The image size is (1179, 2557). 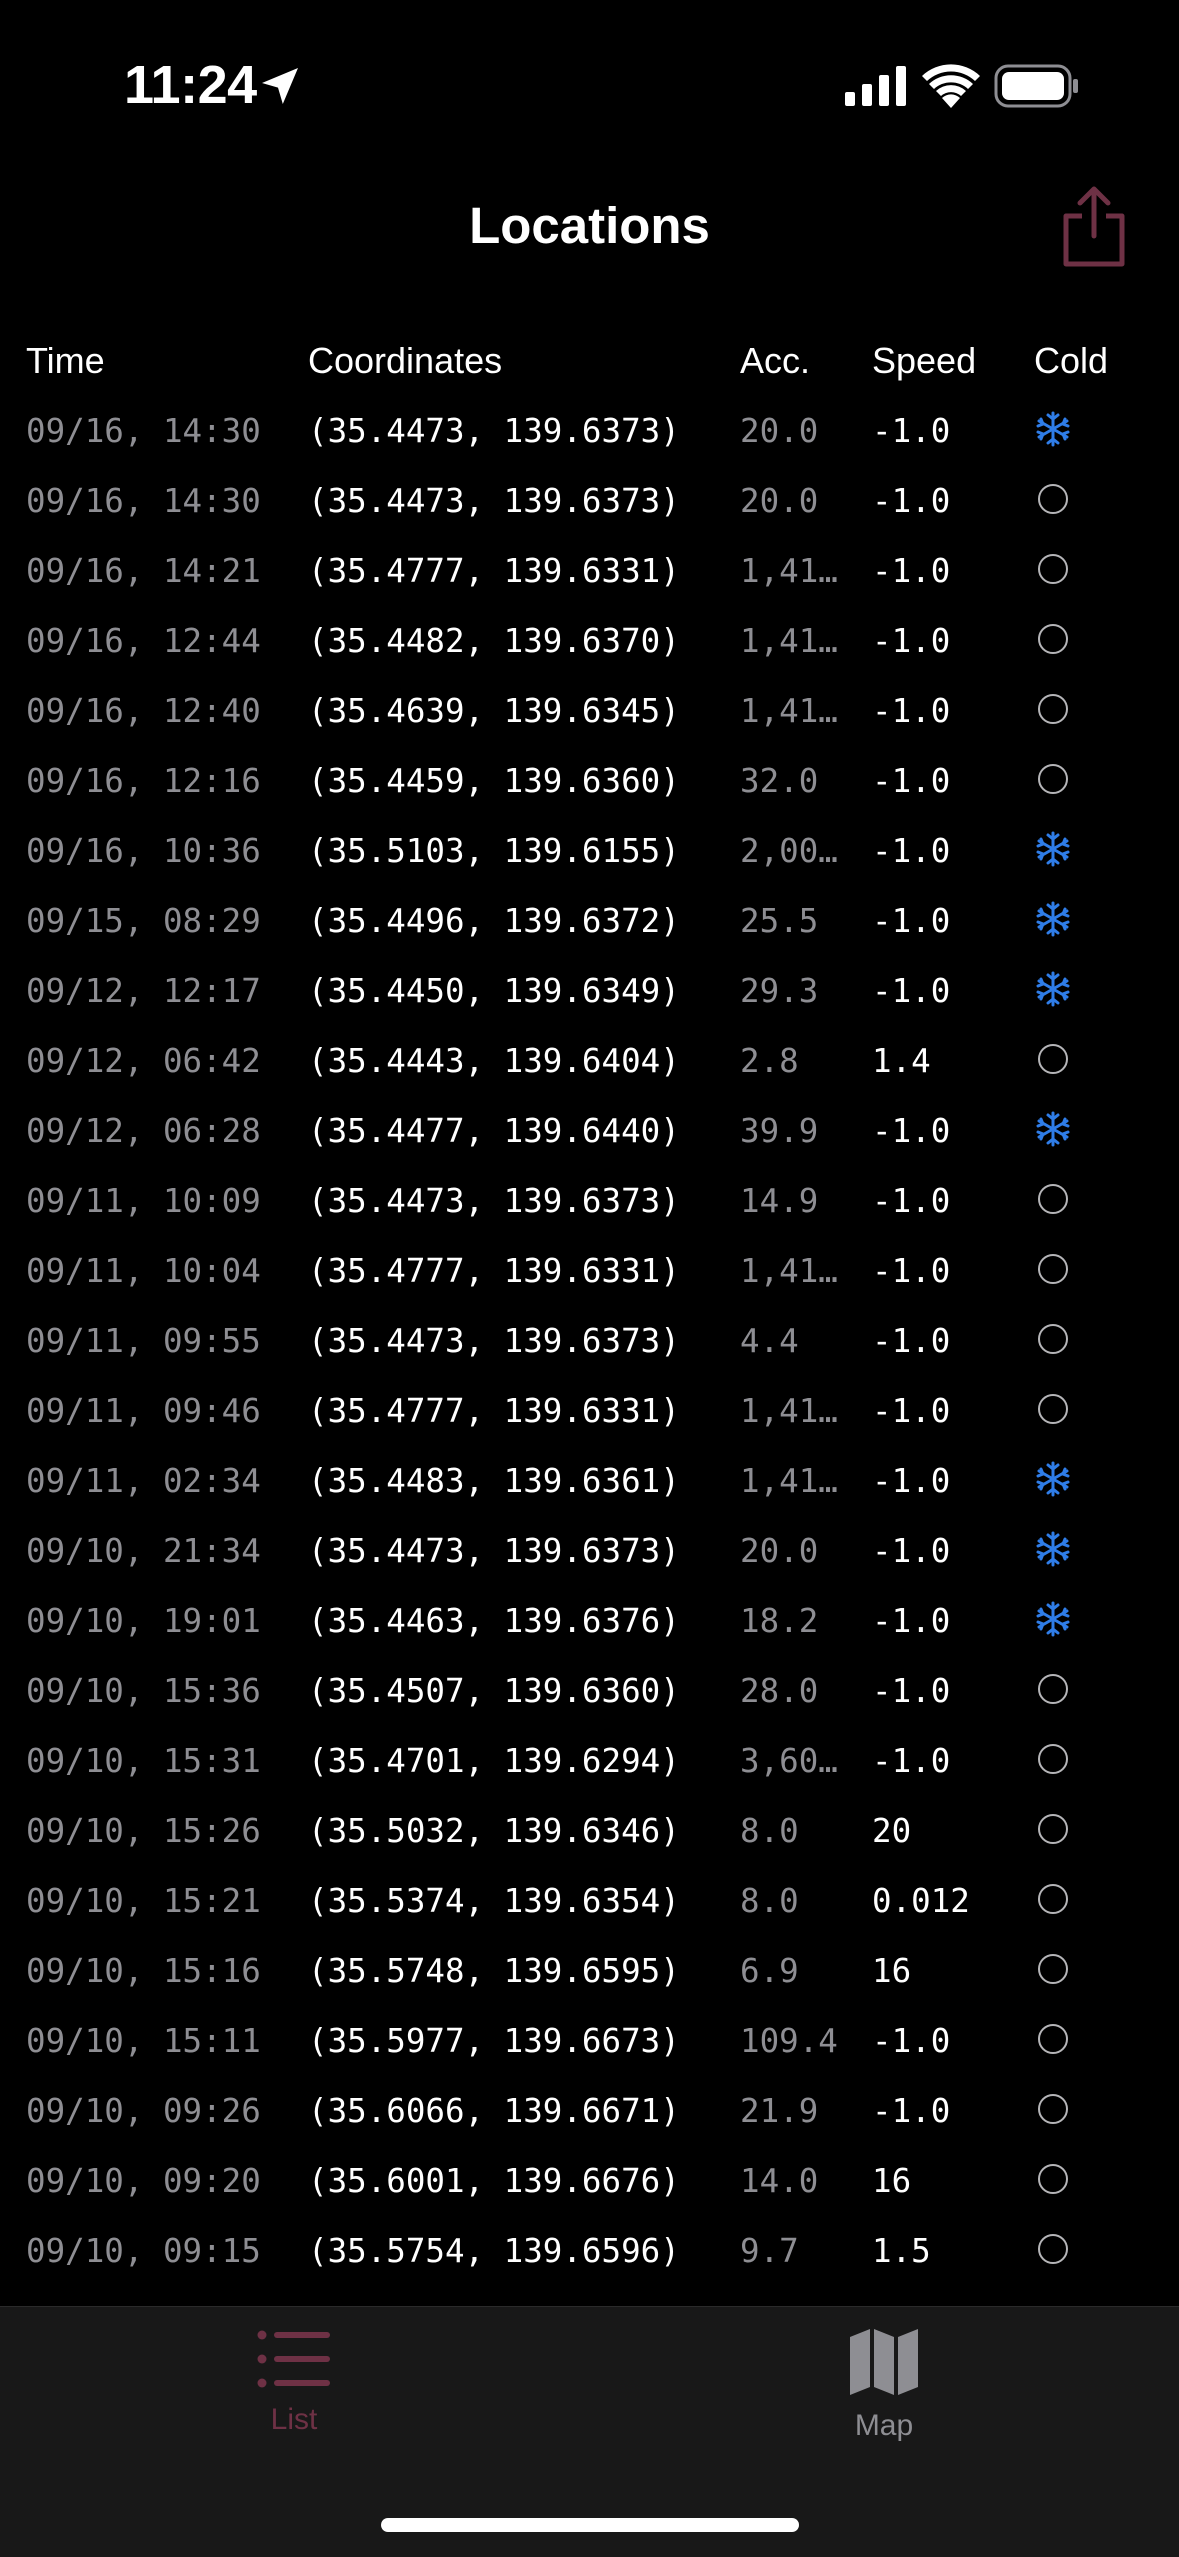 I want to click on table-header: Time Coordinates Acc. Speed Cold, so click(x=589, y=362).